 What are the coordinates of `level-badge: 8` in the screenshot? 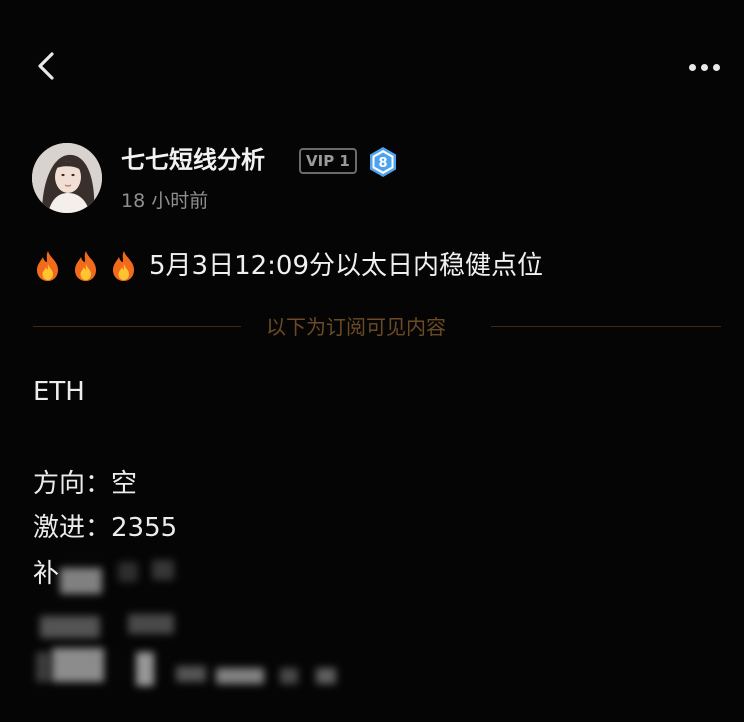 It's located at (383, 162).